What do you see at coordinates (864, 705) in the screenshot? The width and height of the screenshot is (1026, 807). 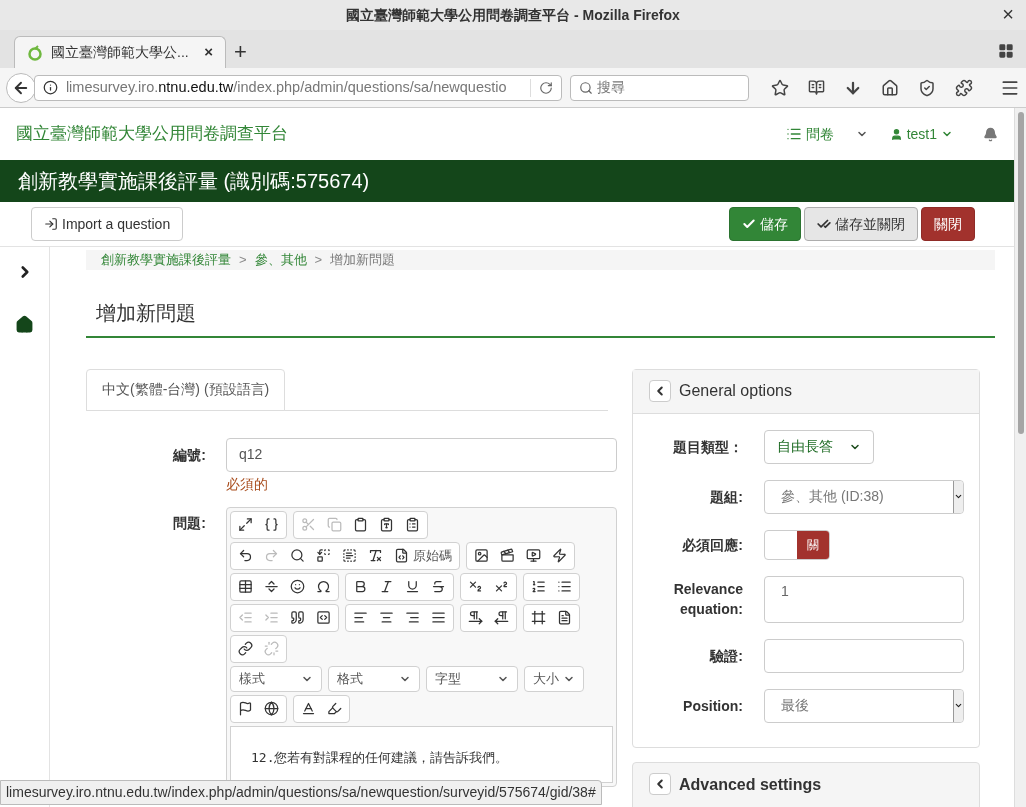 I see `select-field: 最後` at bounding box center [864, 705].